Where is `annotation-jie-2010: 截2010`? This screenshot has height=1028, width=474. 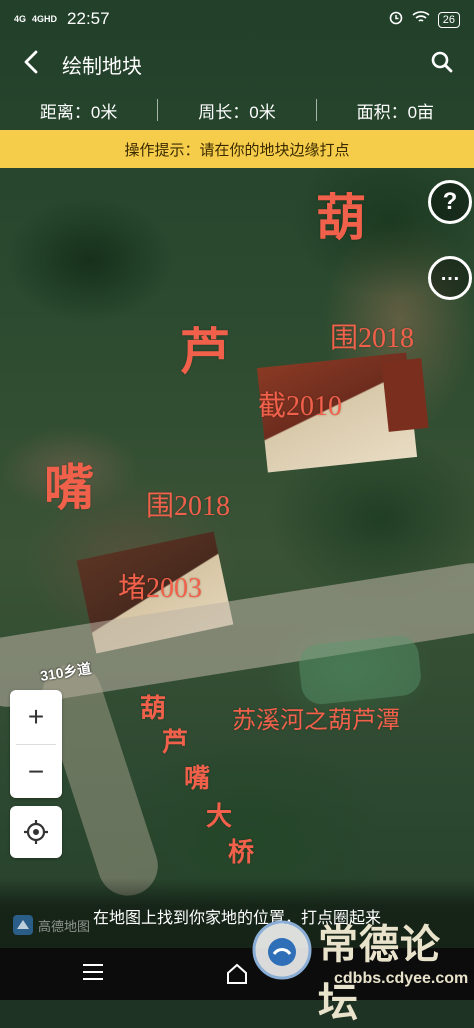
annotation-jie-2010: 截2010 is located at coordinates (300, 406).